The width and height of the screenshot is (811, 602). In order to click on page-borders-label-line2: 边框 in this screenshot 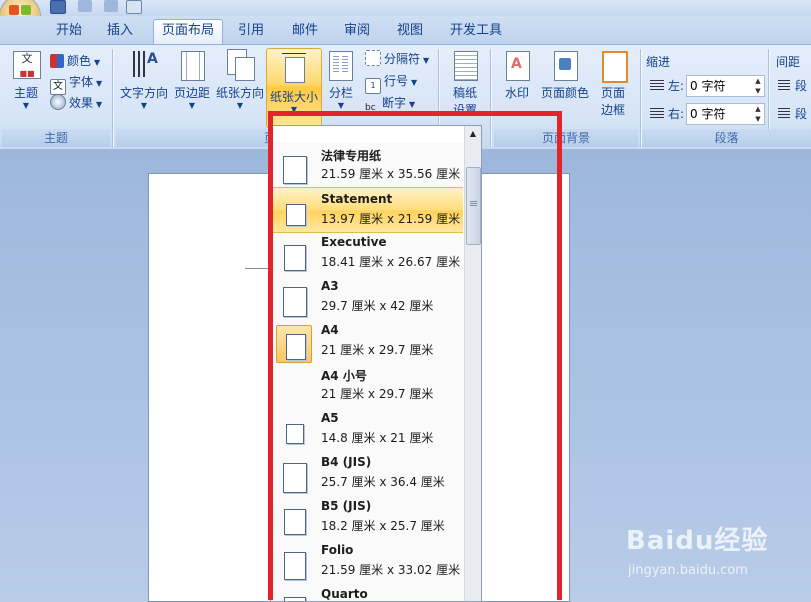, I will do `click(612, 110)`.